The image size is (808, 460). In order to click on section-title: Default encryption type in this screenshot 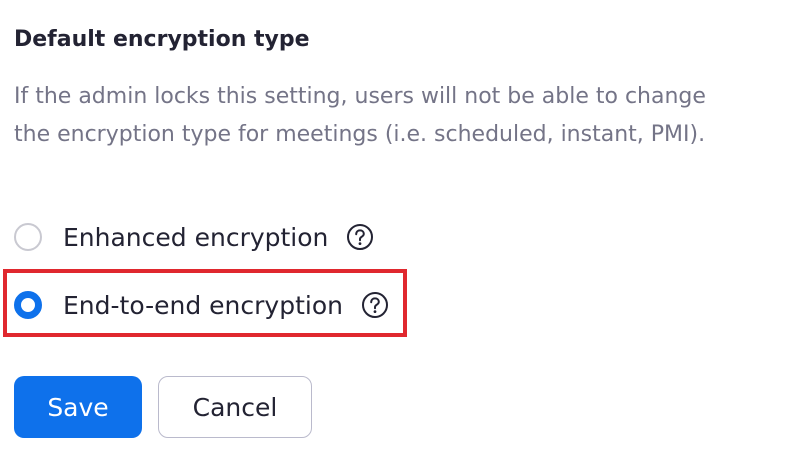, I will do `click(162, 39)`.